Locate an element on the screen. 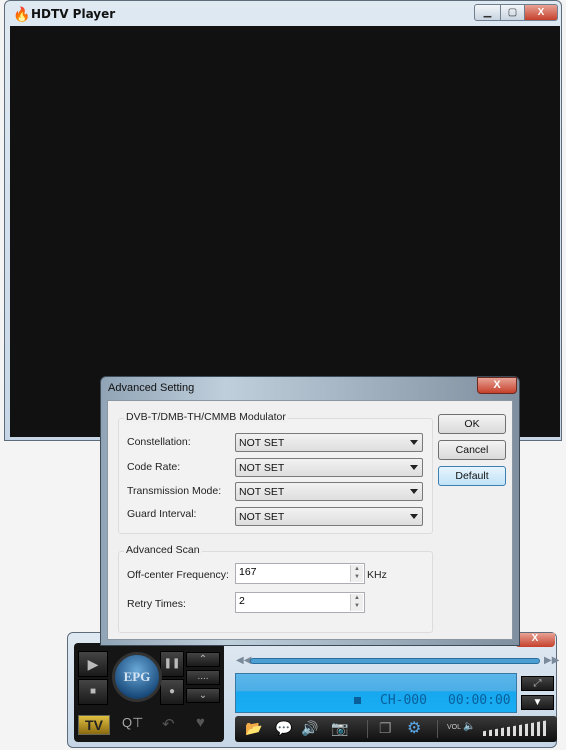 Image resolution: width=566 pixels, height=750 pixels. code-rate-value: NOT SET is located at coordinates (262, 468).